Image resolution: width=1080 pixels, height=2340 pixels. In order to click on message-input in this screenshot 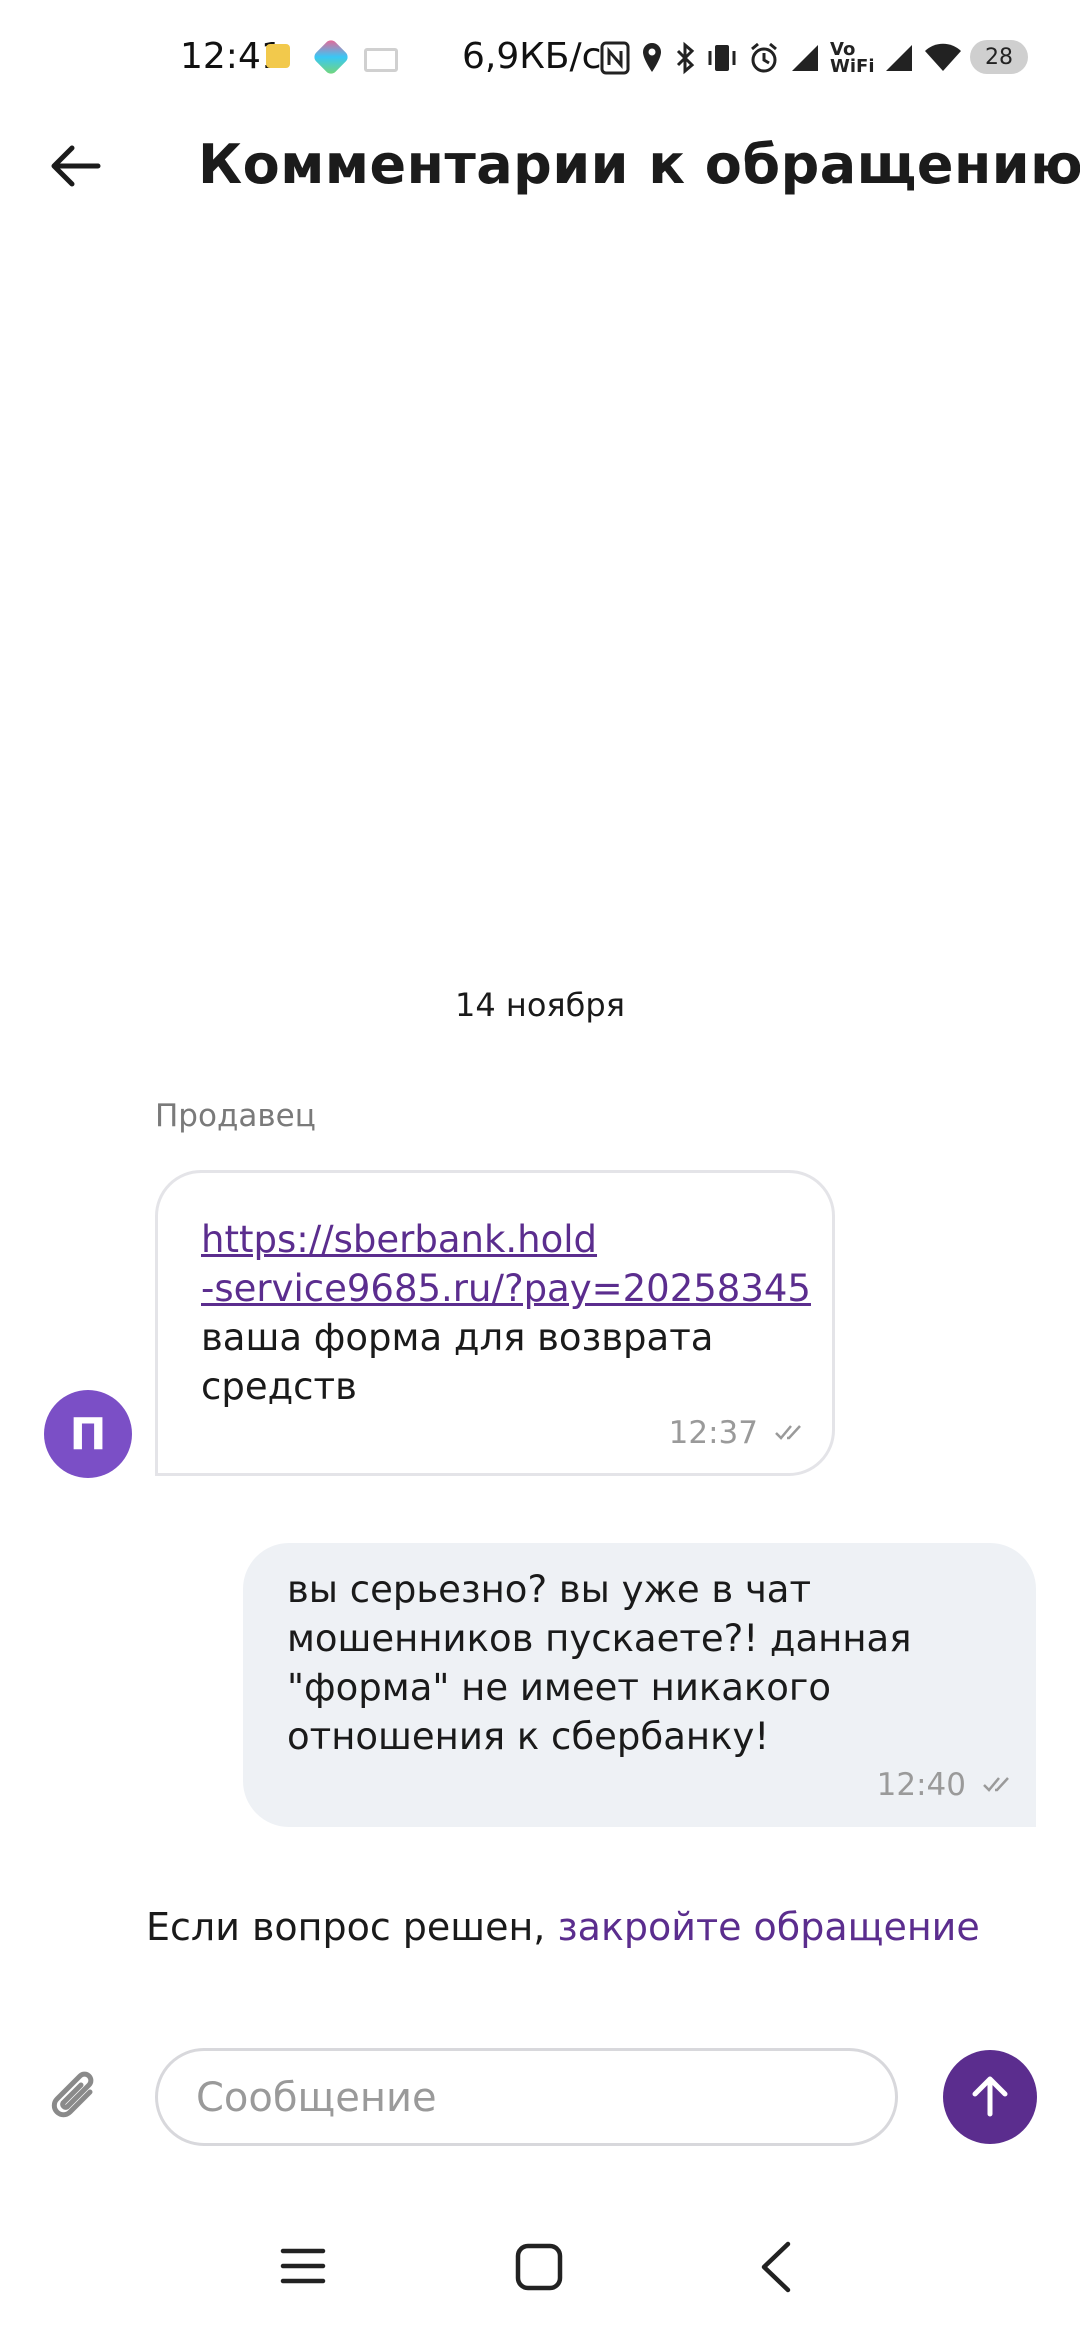, I will do `click(526, 2098)`.